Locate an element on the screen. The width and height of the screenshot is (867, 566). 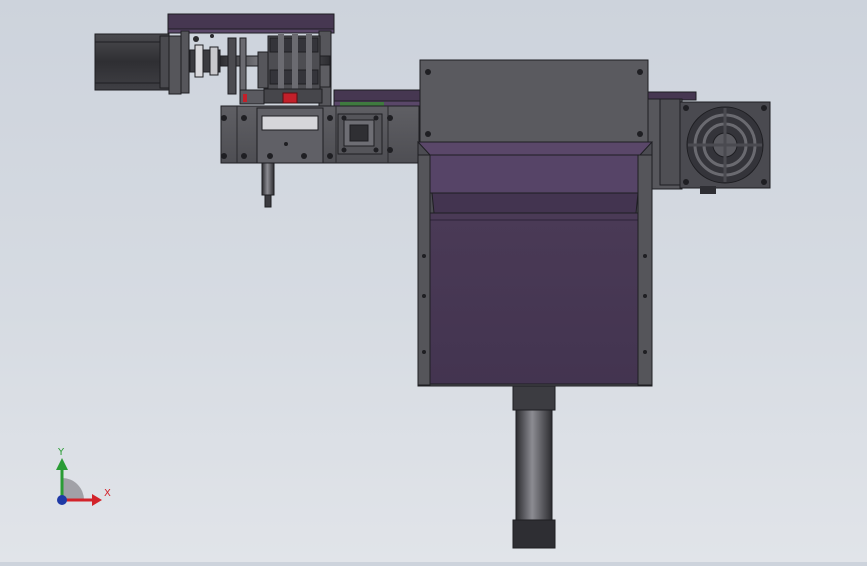
upper-housing is located at coordinates (534, 101).